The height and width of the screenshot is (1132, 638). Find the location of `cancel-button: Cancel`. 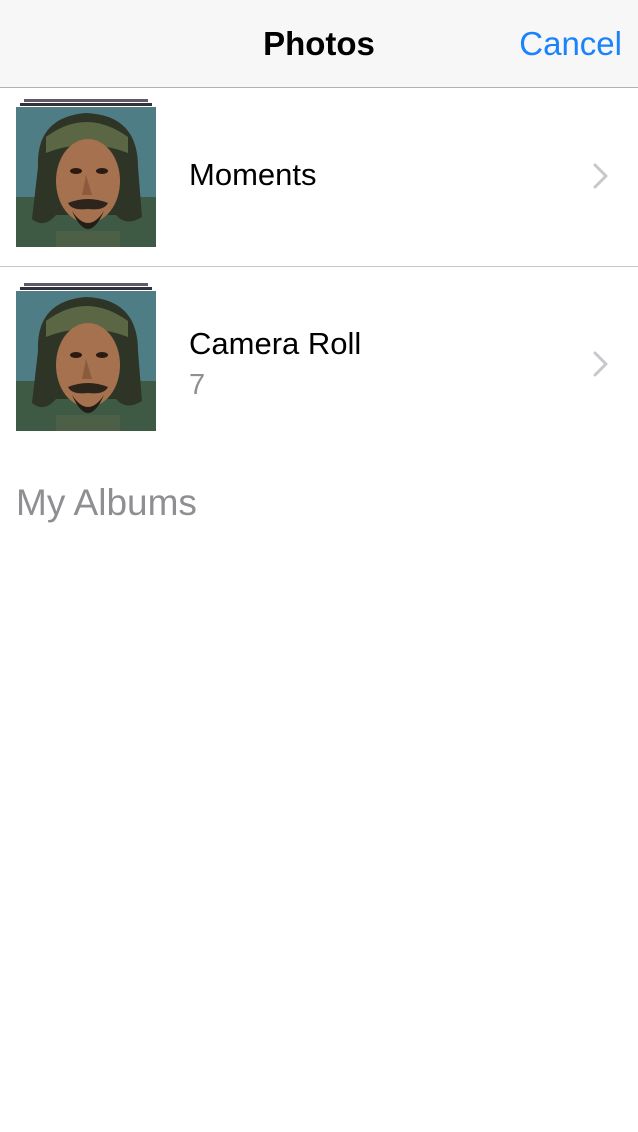

cancel-button: Cancel is located at coordinates (570, 44).